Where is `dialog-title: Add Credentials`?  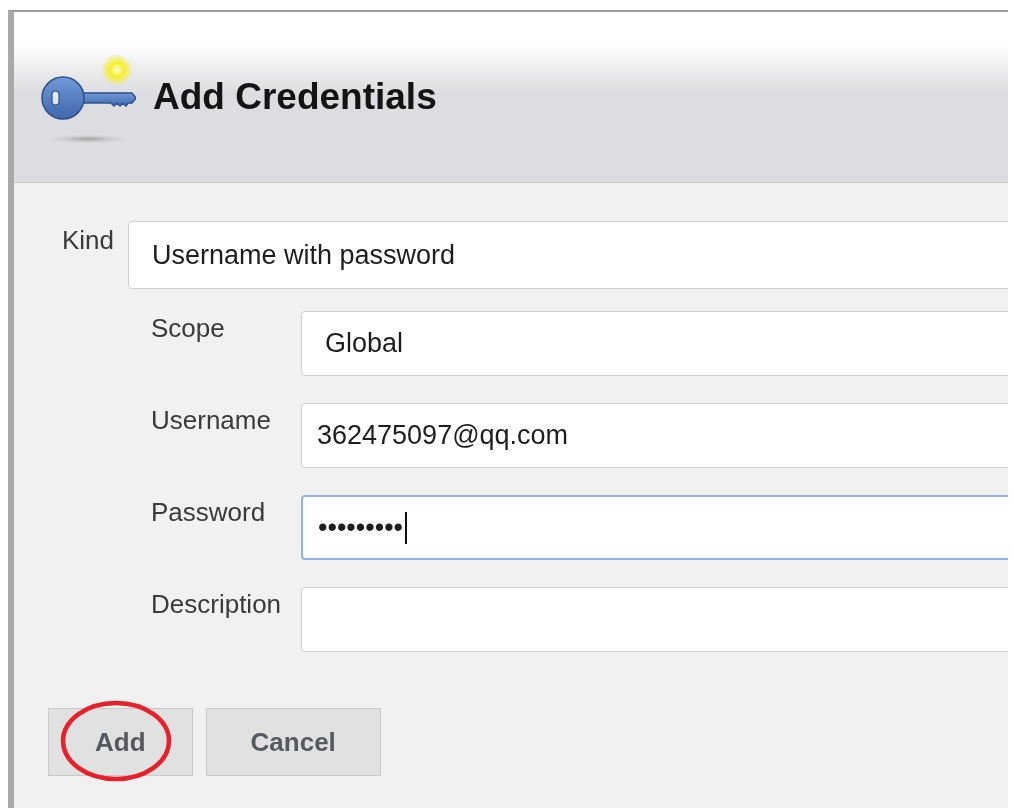
dialog-title: Add Credentials is located at coordinates (295, 97).